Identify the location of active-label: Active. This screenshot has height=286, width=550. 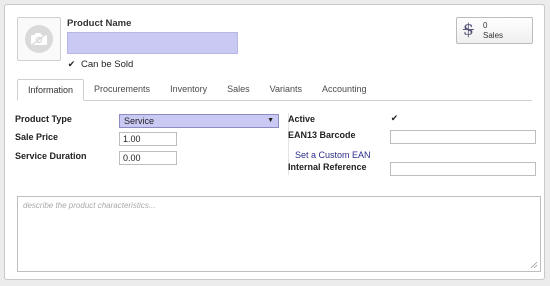
(302, 119).